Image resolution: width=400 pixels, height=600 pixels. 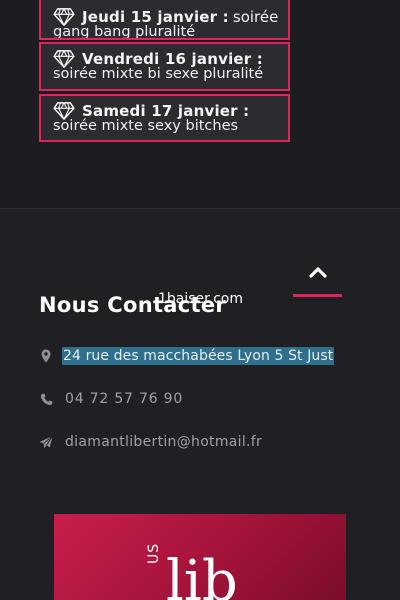 I want to click on promo-banner: US lib, so click(x=200, y=557).